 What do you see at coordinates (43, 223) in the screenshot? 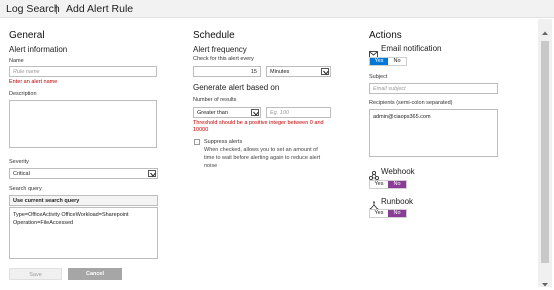
I see `query-line-2: Operation=FileAccessed` at bounding box center [43, 223].